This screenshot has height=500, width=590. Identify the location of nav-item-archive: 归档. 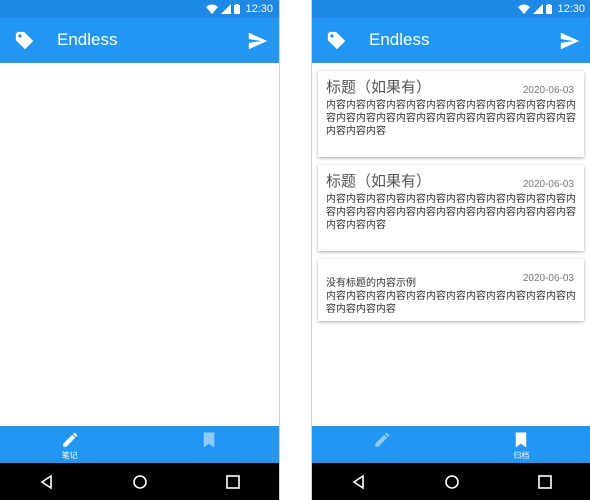
(521, 444).